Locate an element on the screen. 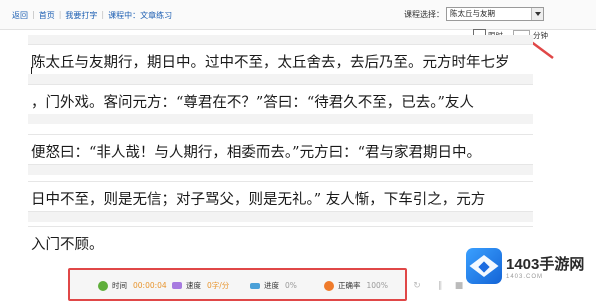 Image resolution: width=596 pixels, height=302 pixels. time-stat: 时间 00:00:04 is located at coordinates (132, 285).